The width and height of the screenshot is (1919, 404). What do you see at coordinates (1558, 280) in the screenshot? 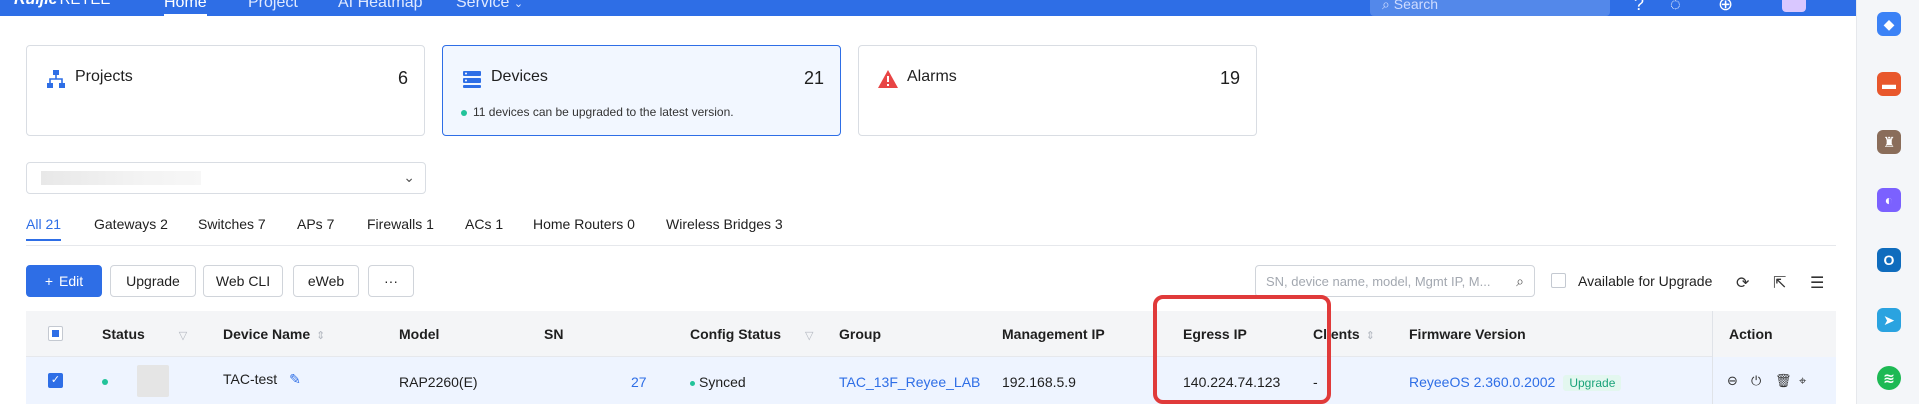
I see `available-upgrade-checkbox` at bounding box center [1558, 280].